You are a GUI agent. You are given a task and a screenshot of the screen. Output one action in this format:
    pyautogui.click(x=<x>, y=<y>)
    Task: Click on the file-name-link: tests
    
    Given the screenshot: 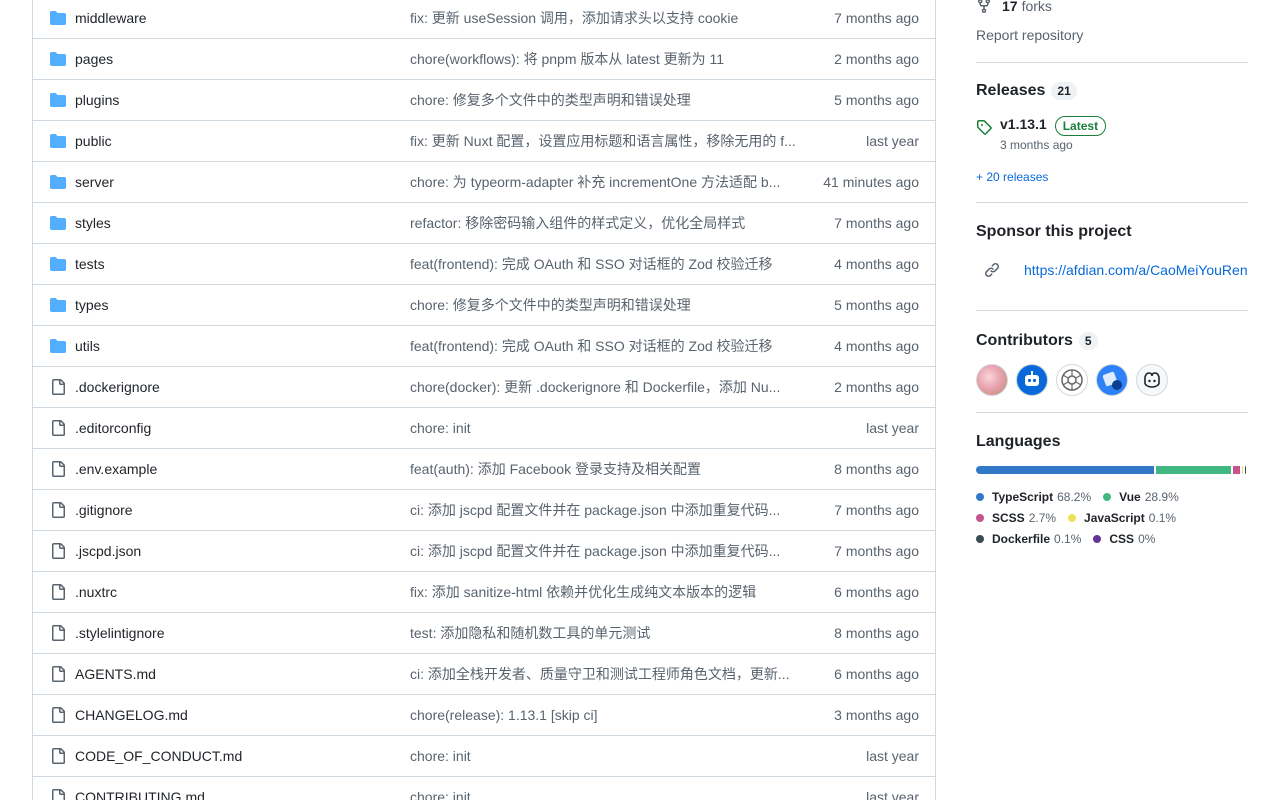 What is the action you would take?
    pyautogui.click(x=90, y=264)
    